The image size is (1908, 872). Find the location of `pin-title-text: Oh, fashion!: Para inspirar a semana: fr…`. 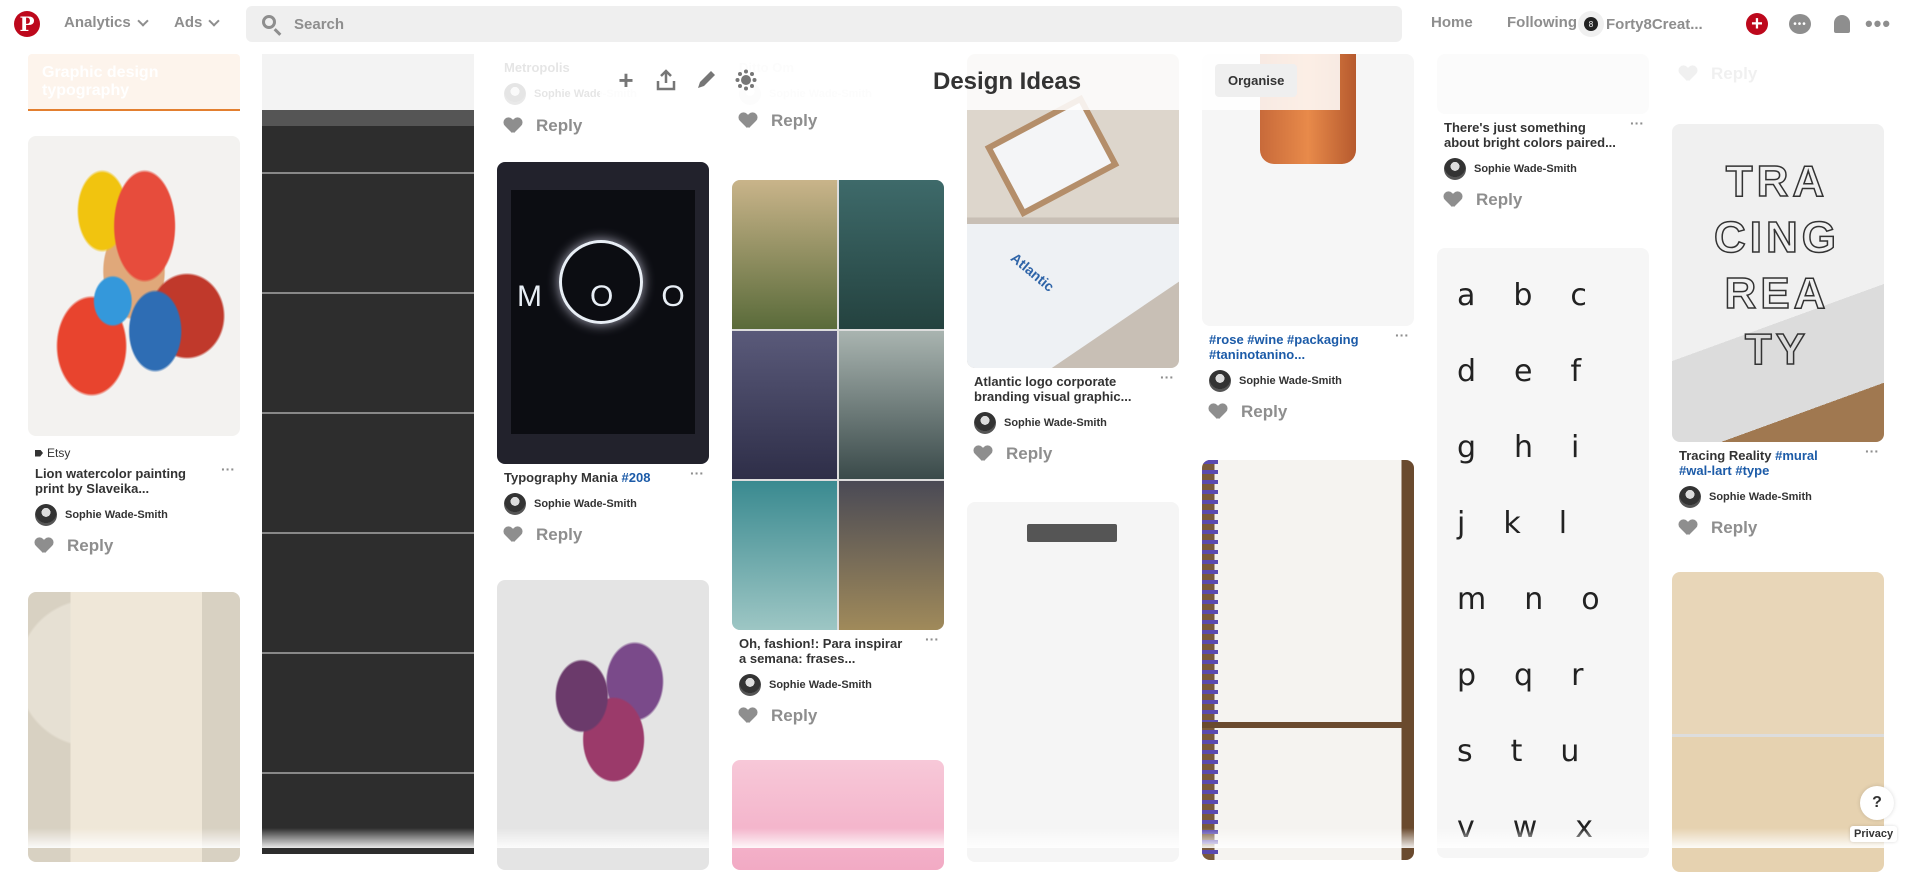

pin-title-text: Oh, fashion!: Para inspirar a semana: fr… is located at coordinates (821, 651).